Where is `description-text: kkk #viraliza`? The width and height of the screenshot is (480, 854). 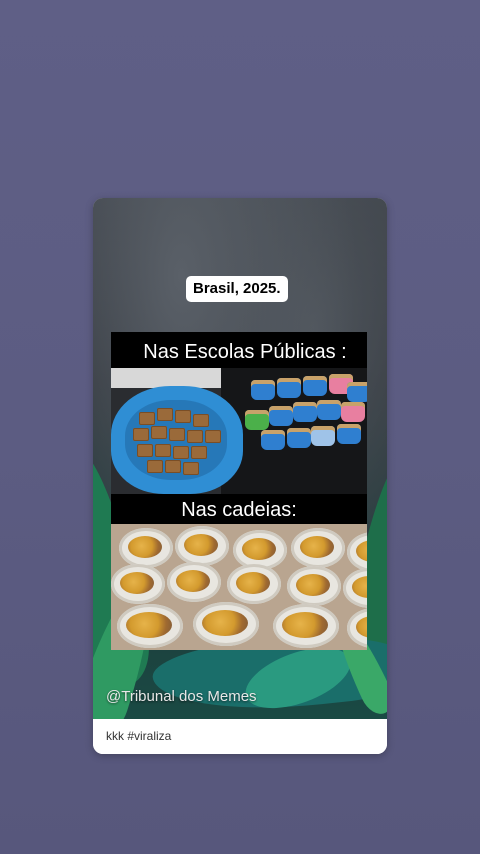 description-text: kkk #viraliza is located at coordinates (139, 736).